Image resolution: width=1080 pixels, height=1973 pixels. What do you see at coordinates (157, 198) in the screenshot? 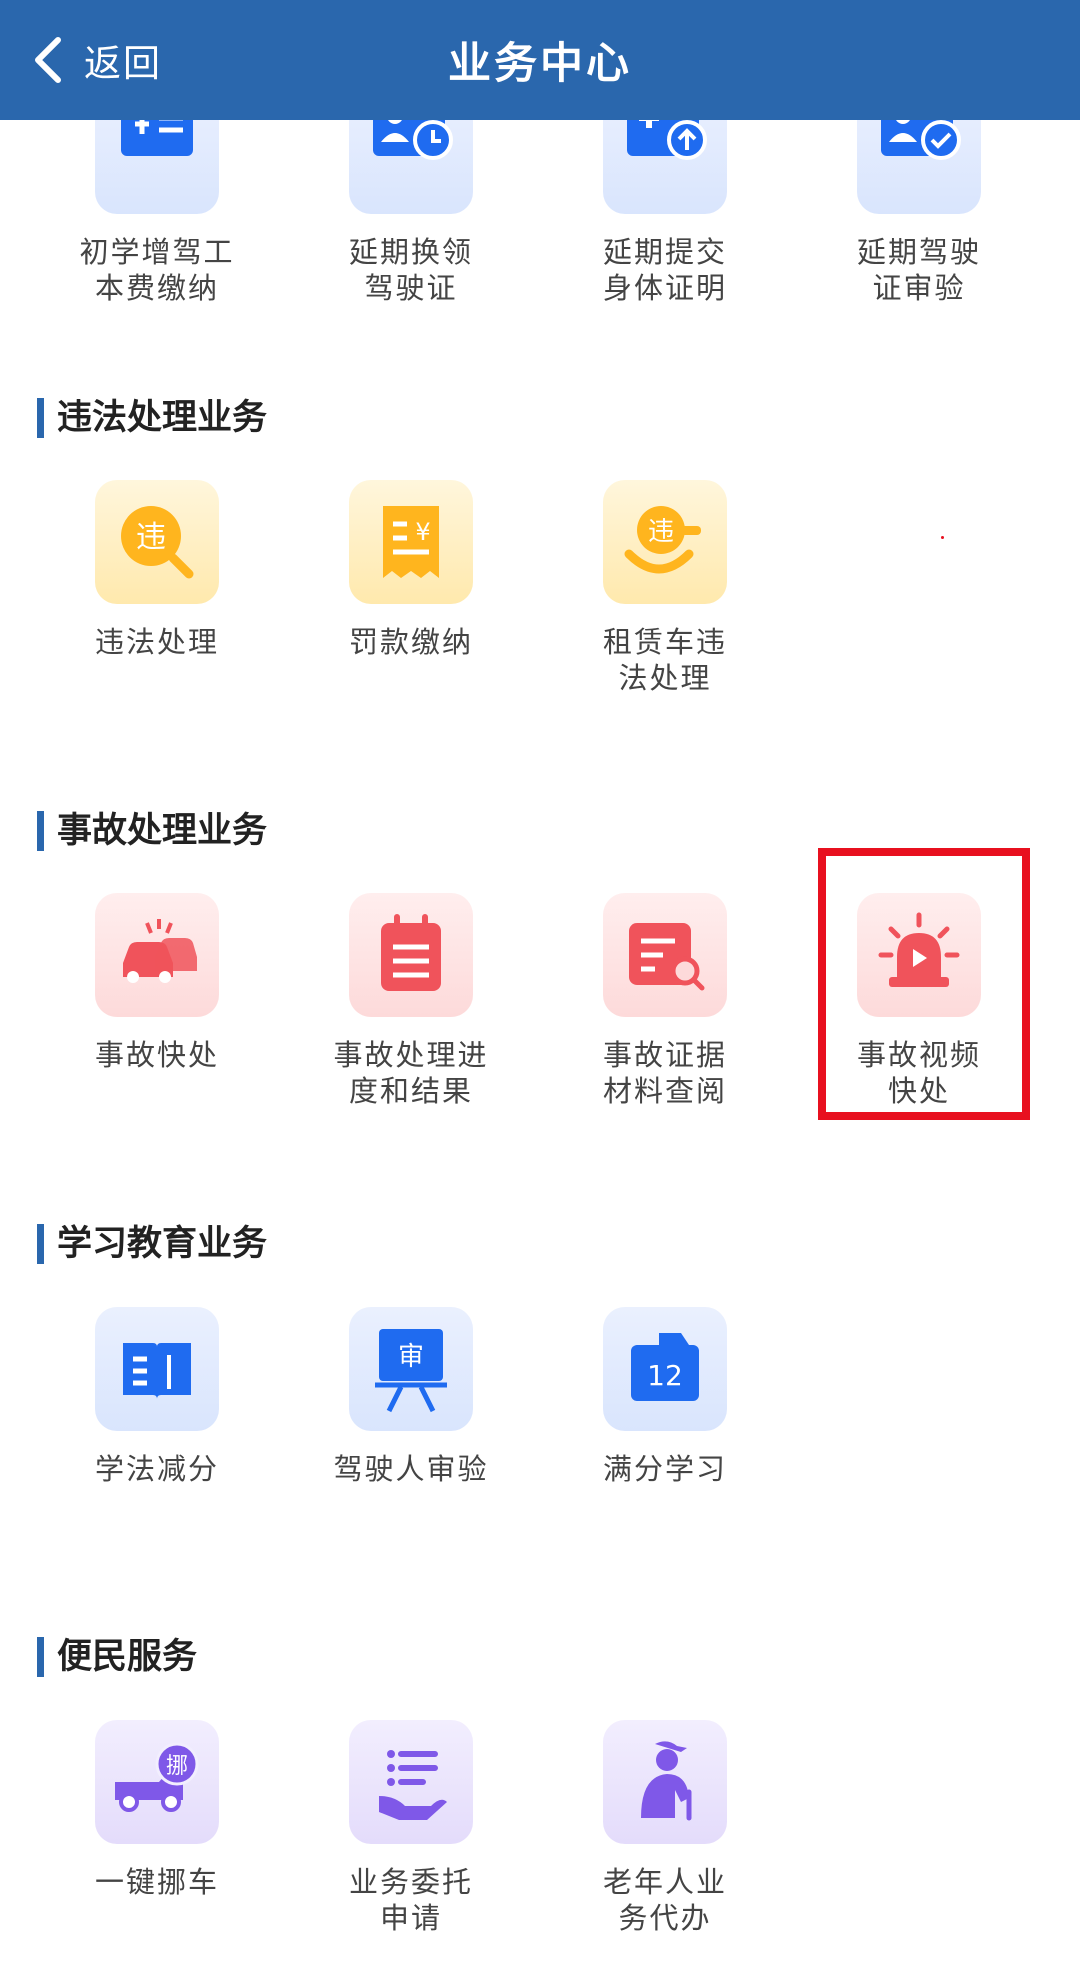
I see `service-item-fee-payment: 初学增驾工 本费缴纳` at bounding box center [157, 198].